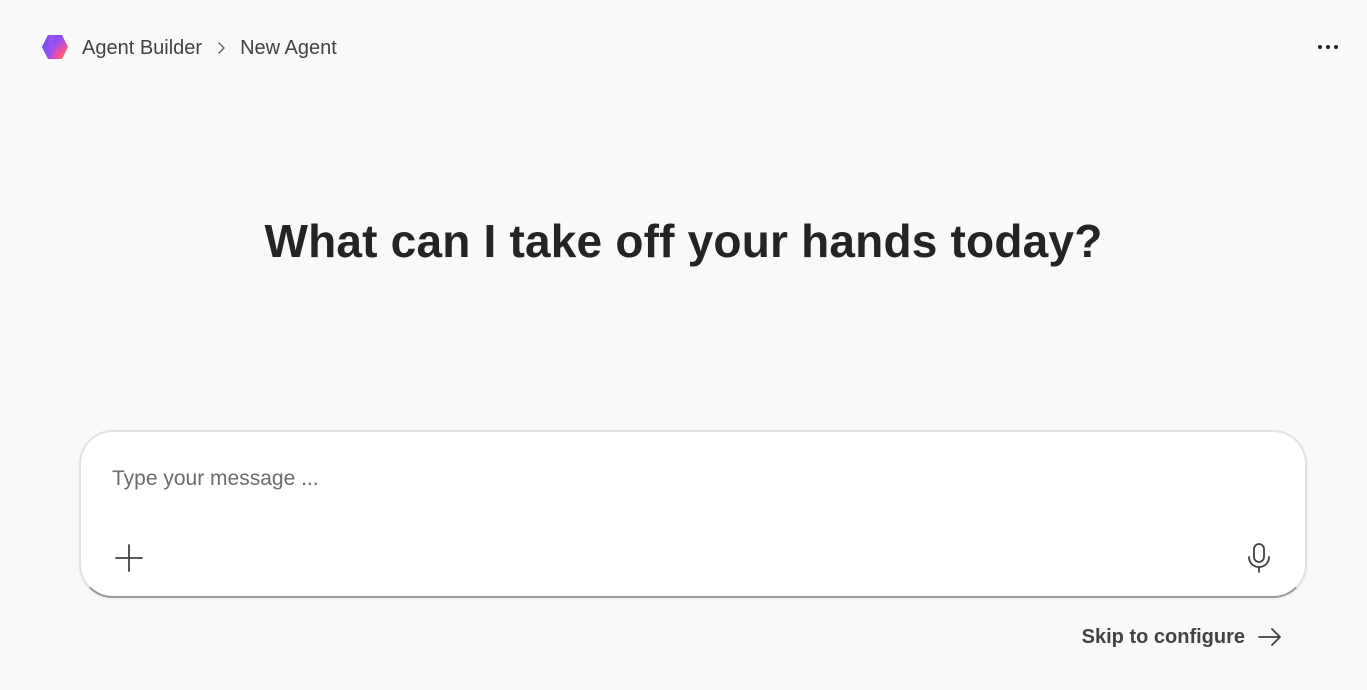  I want to click on skip-to-configure-label: Skip to configure, so click(1163, 636).